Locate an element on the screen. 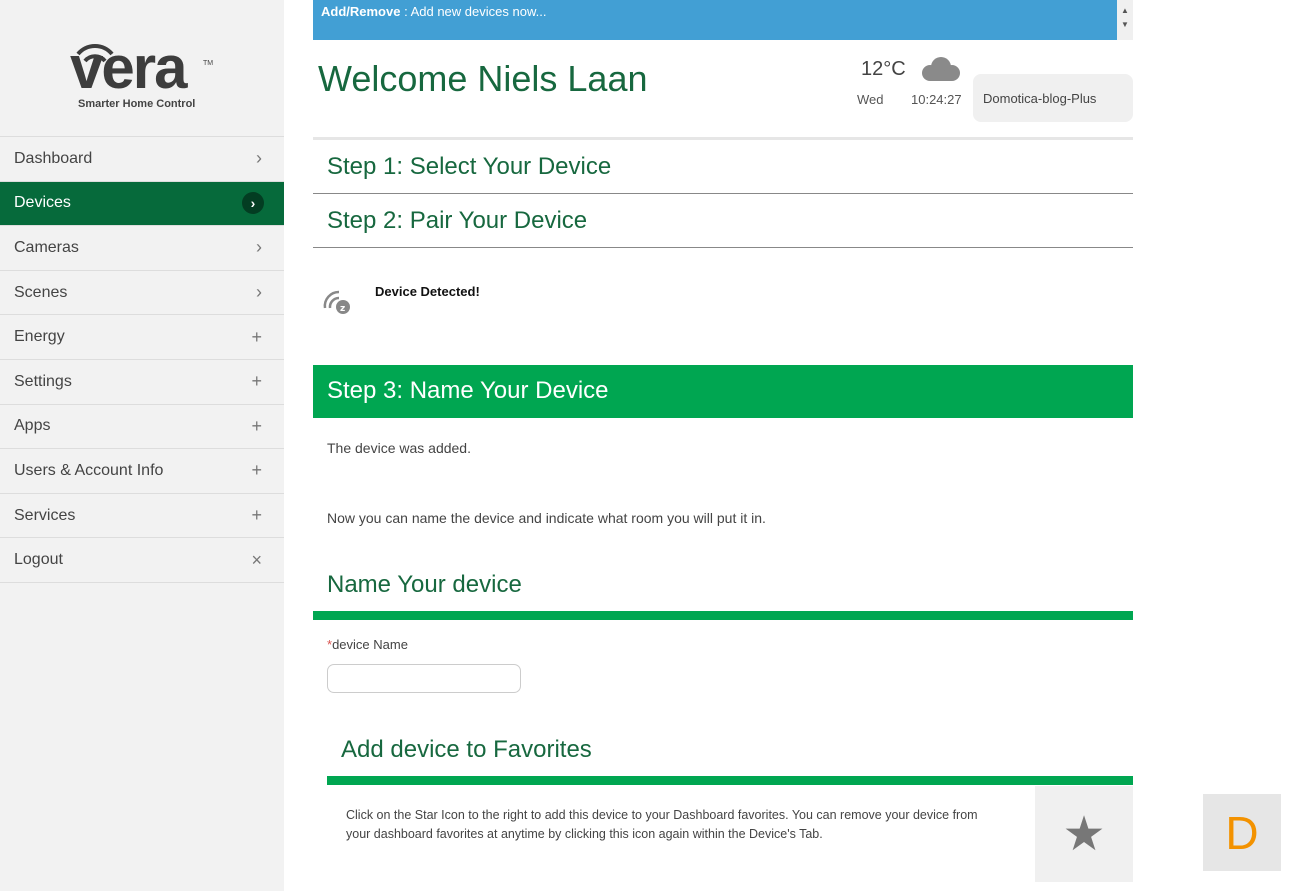 The image size is (1300, 891). sidebar-item-dashboard: Dashboard › is located at coordinates (142, 159).